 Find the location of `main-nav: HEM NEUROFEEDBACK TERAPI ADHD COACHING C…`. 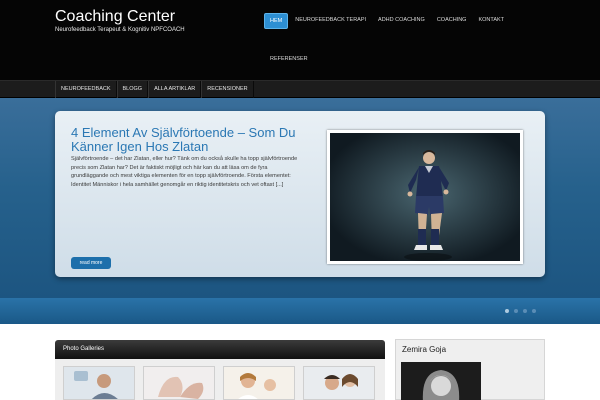

main-nav: HEM NEUROFEEDBACK TERAPI ADHD COACHING C… is located at coordinates (387, 21).